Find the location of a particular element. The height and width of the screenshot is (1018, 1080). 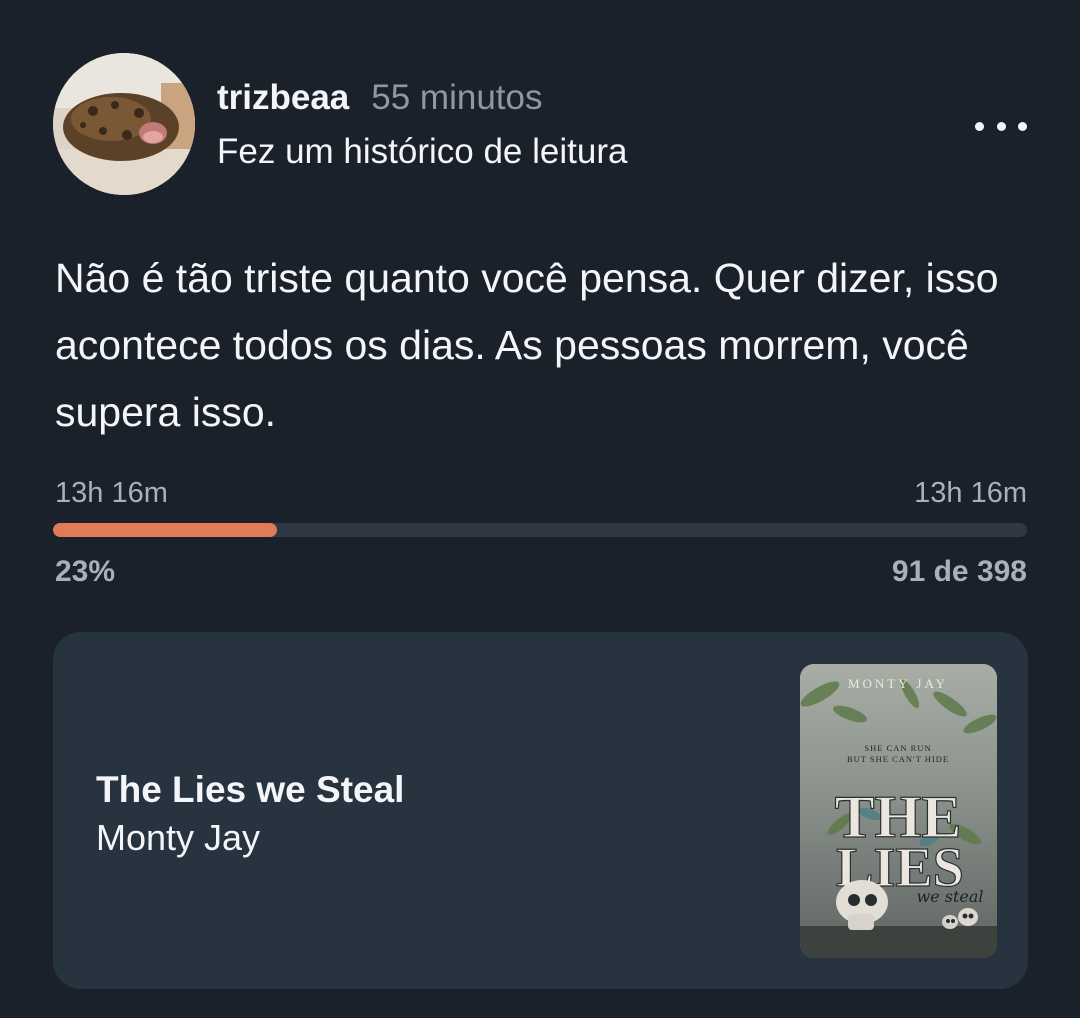

cover-tagline-1: SHE CAN RUN is located at coordinates (897, 748).